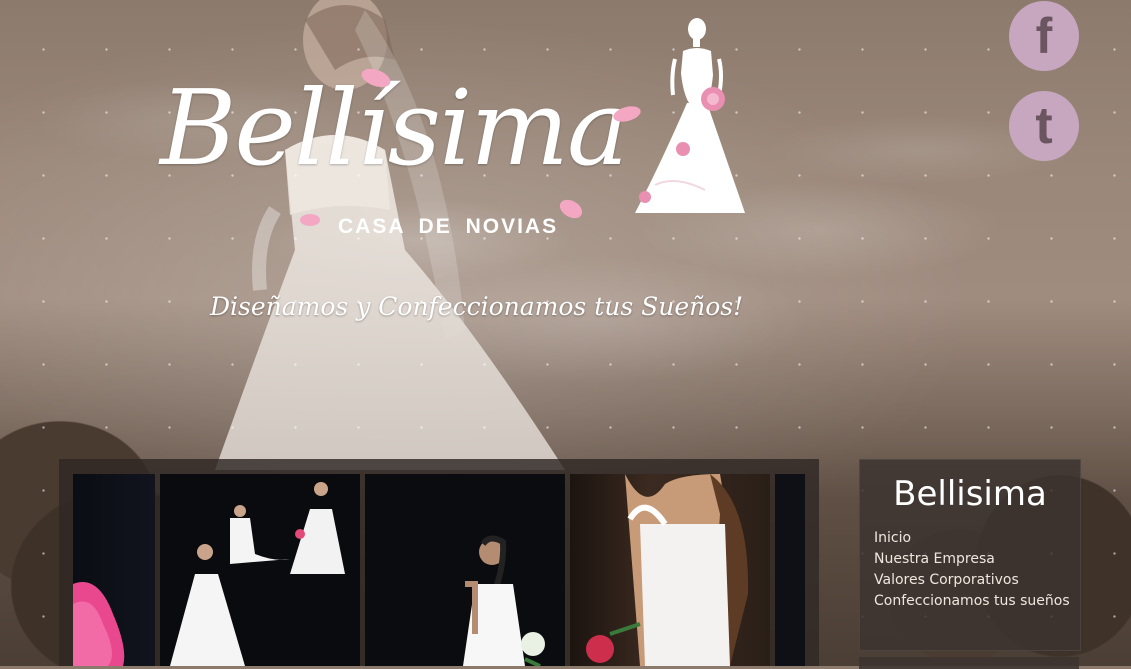 The height and width of the screenshot is (669, 1131). I want to click on menu-item-inicio: Inicio, so click(972, 538).